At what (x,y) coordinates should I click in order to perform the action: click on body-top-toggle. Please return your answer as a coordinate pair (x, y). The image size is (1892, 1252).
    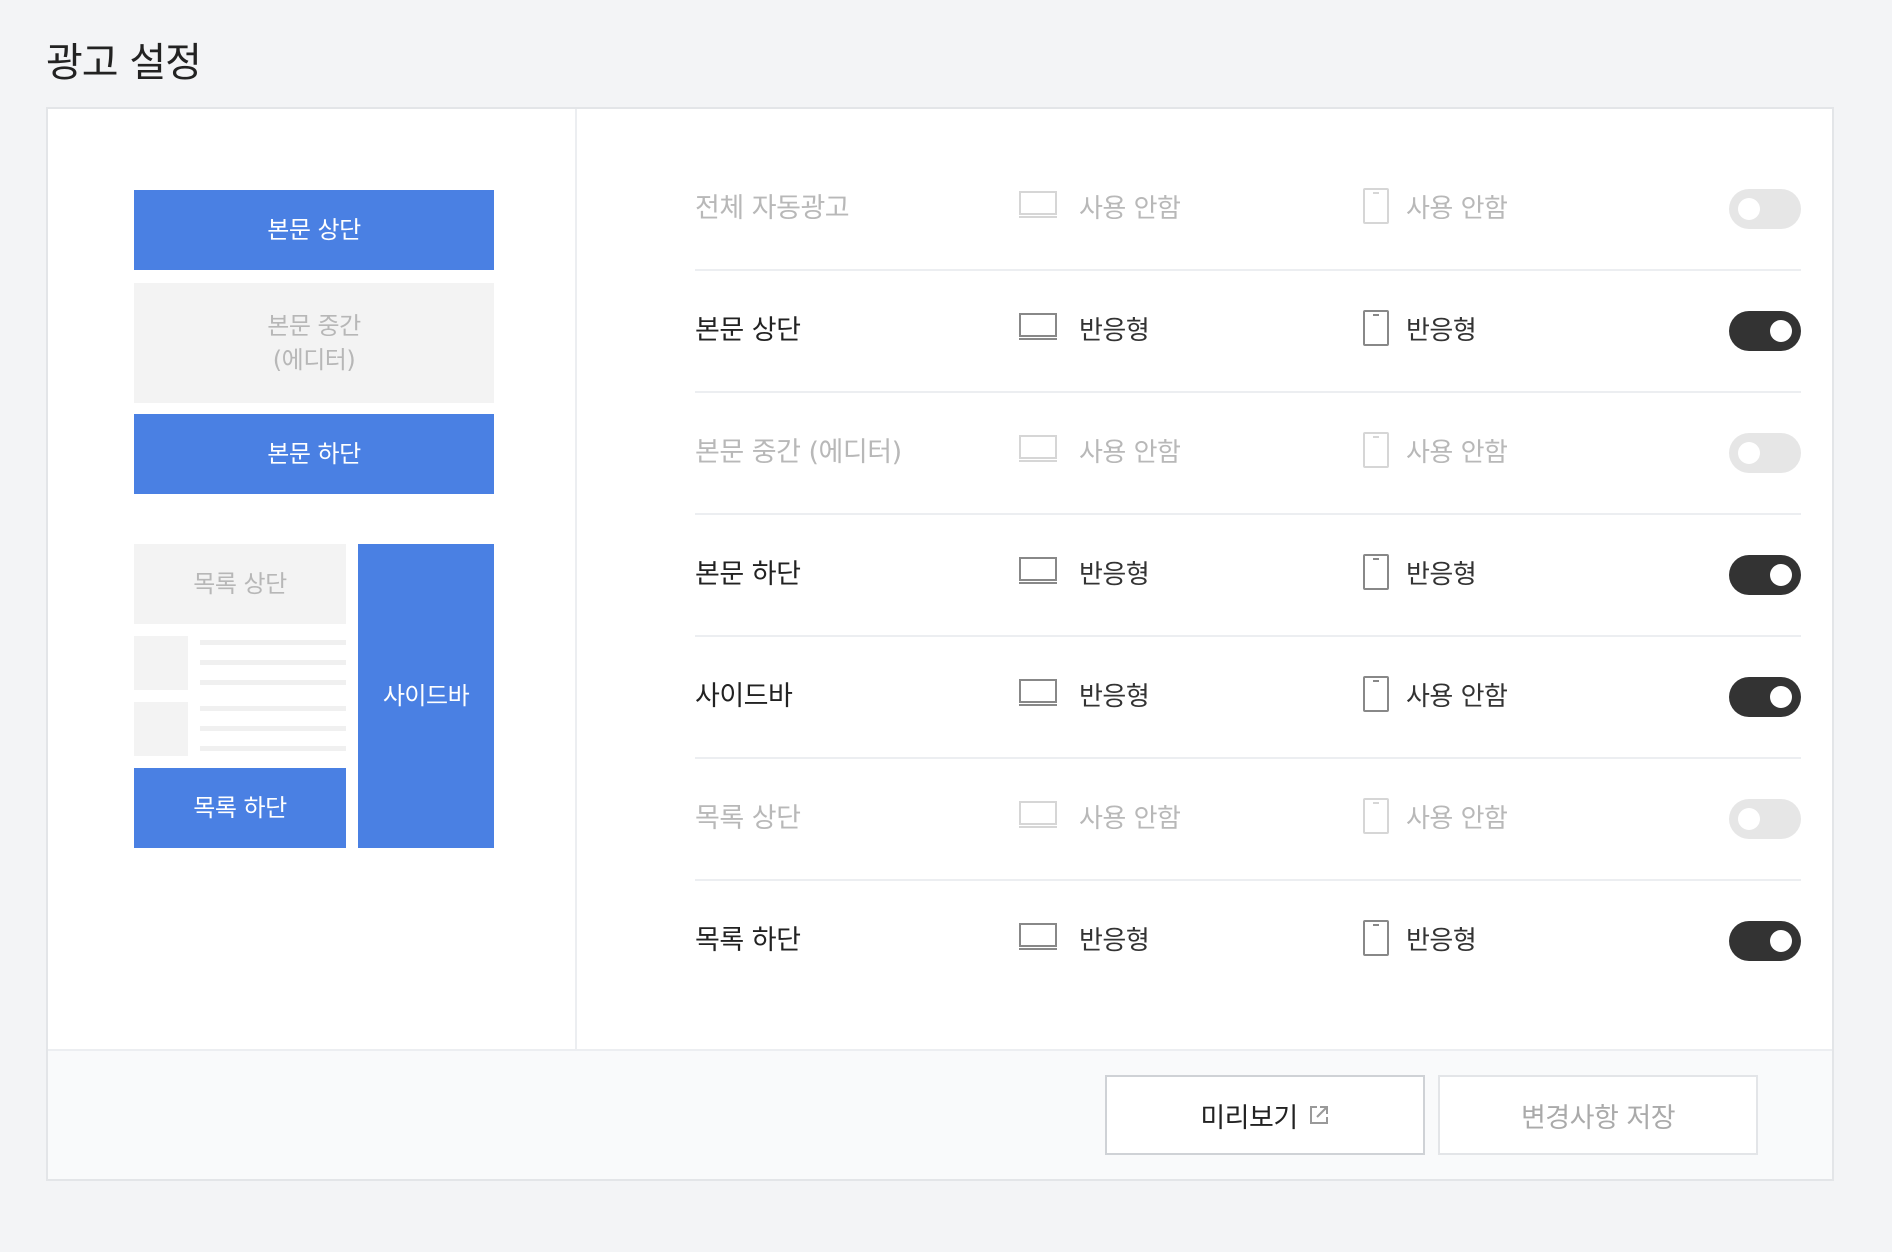
    Looking at the image, I should click on (1765, 331).